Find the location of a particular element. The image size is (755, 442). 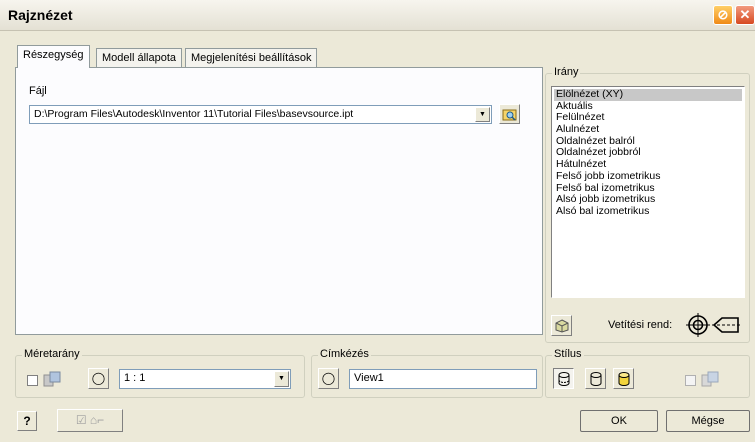

view-label-value: View1 is located at coordinates (369, 378).